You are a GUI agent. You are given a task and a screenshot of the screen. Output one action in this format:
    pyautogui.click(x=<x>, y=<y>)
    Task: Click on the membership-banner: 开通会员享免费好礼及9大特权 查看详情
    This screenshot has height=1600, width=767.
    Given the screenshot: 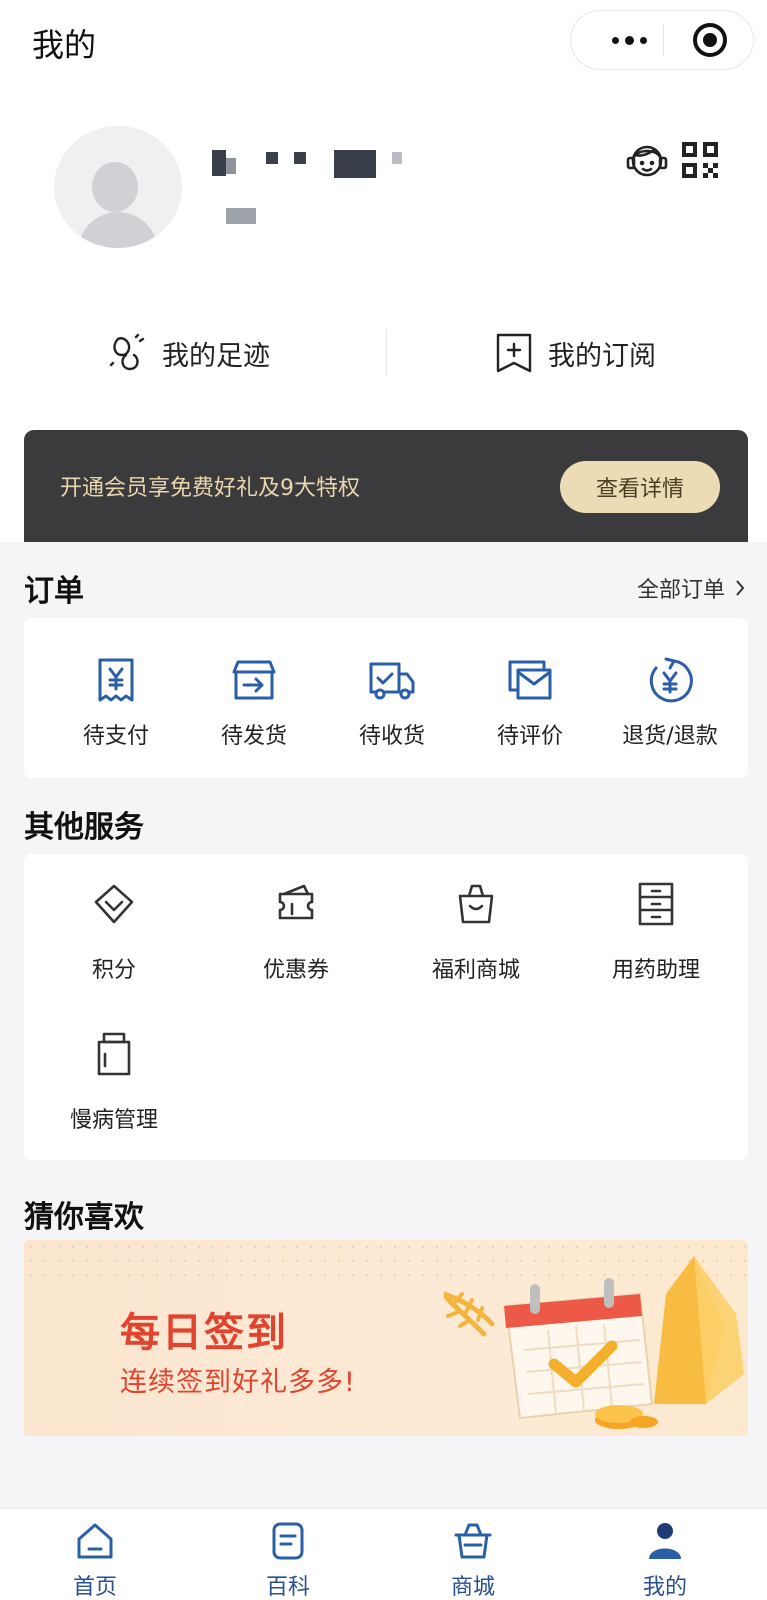 What is the action you would take?
    pyautogui.click(x=386, y=486)
    